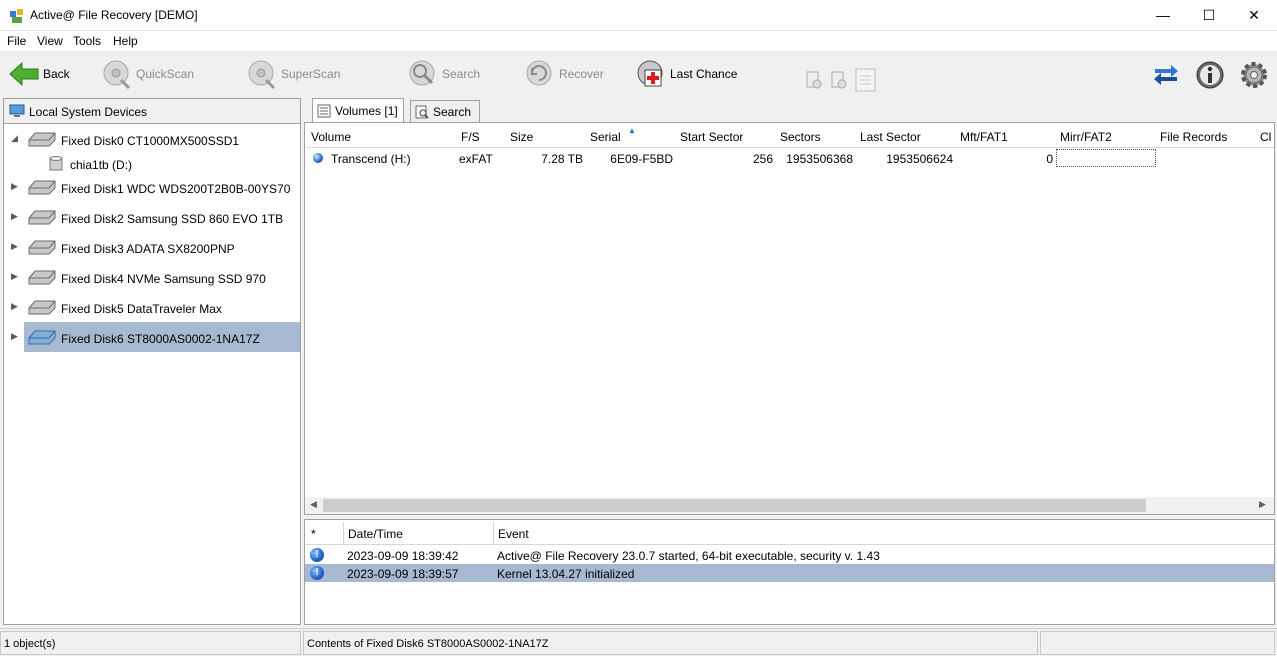 The width and height of the screenshot is (1277, 656). Describe the element at coordinates (1210, 75) in the screenshot. I see `info-icon` at that location.